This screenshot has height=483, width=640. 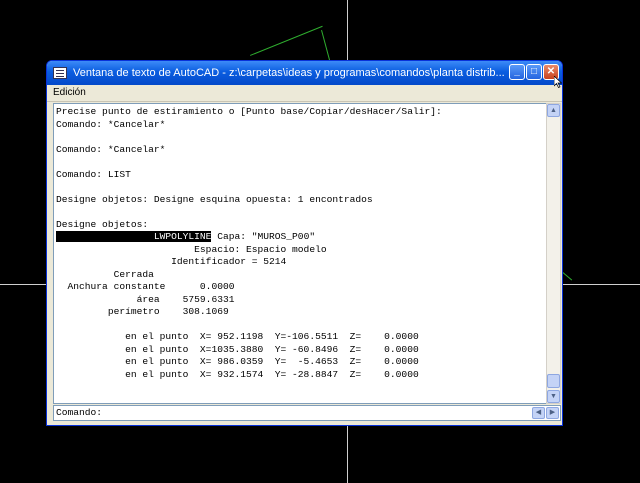 I want to click on app-icon, so click(x=60, y=73).